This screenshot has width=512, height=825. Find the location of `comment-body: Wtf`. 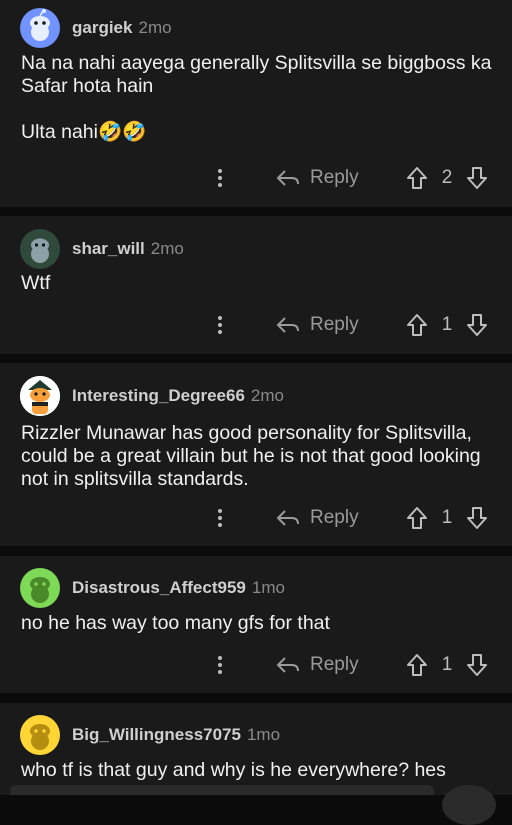

comment-body: Wtf is located at coordinates (36, 283).